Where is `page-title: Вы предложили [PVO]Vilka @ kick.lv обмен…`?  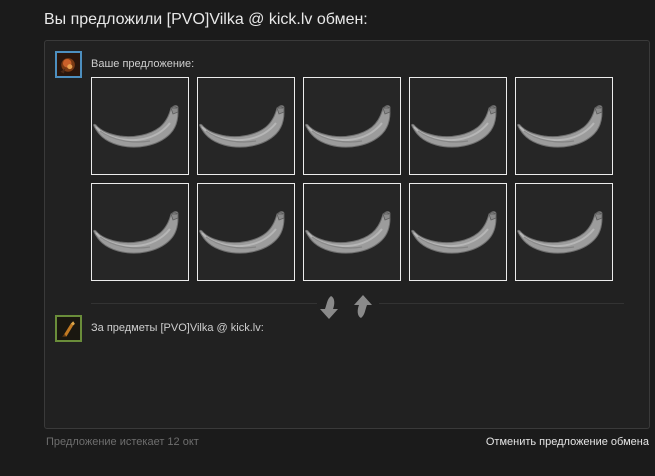
page-title: Вы предложили [PVO]Vilka @ kick.lv обмен… is located at coordinates (206, 19).